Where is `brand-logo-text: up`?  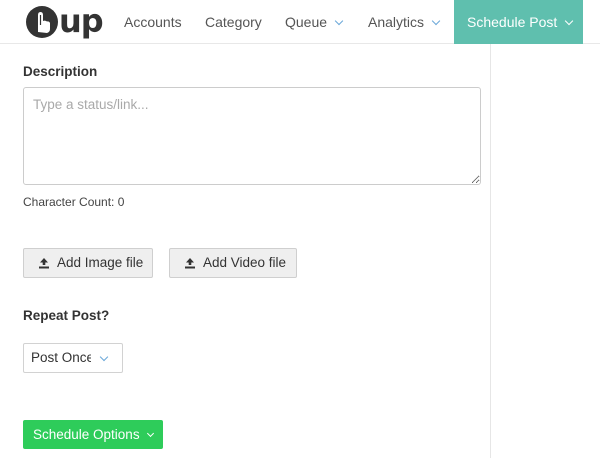 brand-logo-text: up is located at coordinates (81, 21).